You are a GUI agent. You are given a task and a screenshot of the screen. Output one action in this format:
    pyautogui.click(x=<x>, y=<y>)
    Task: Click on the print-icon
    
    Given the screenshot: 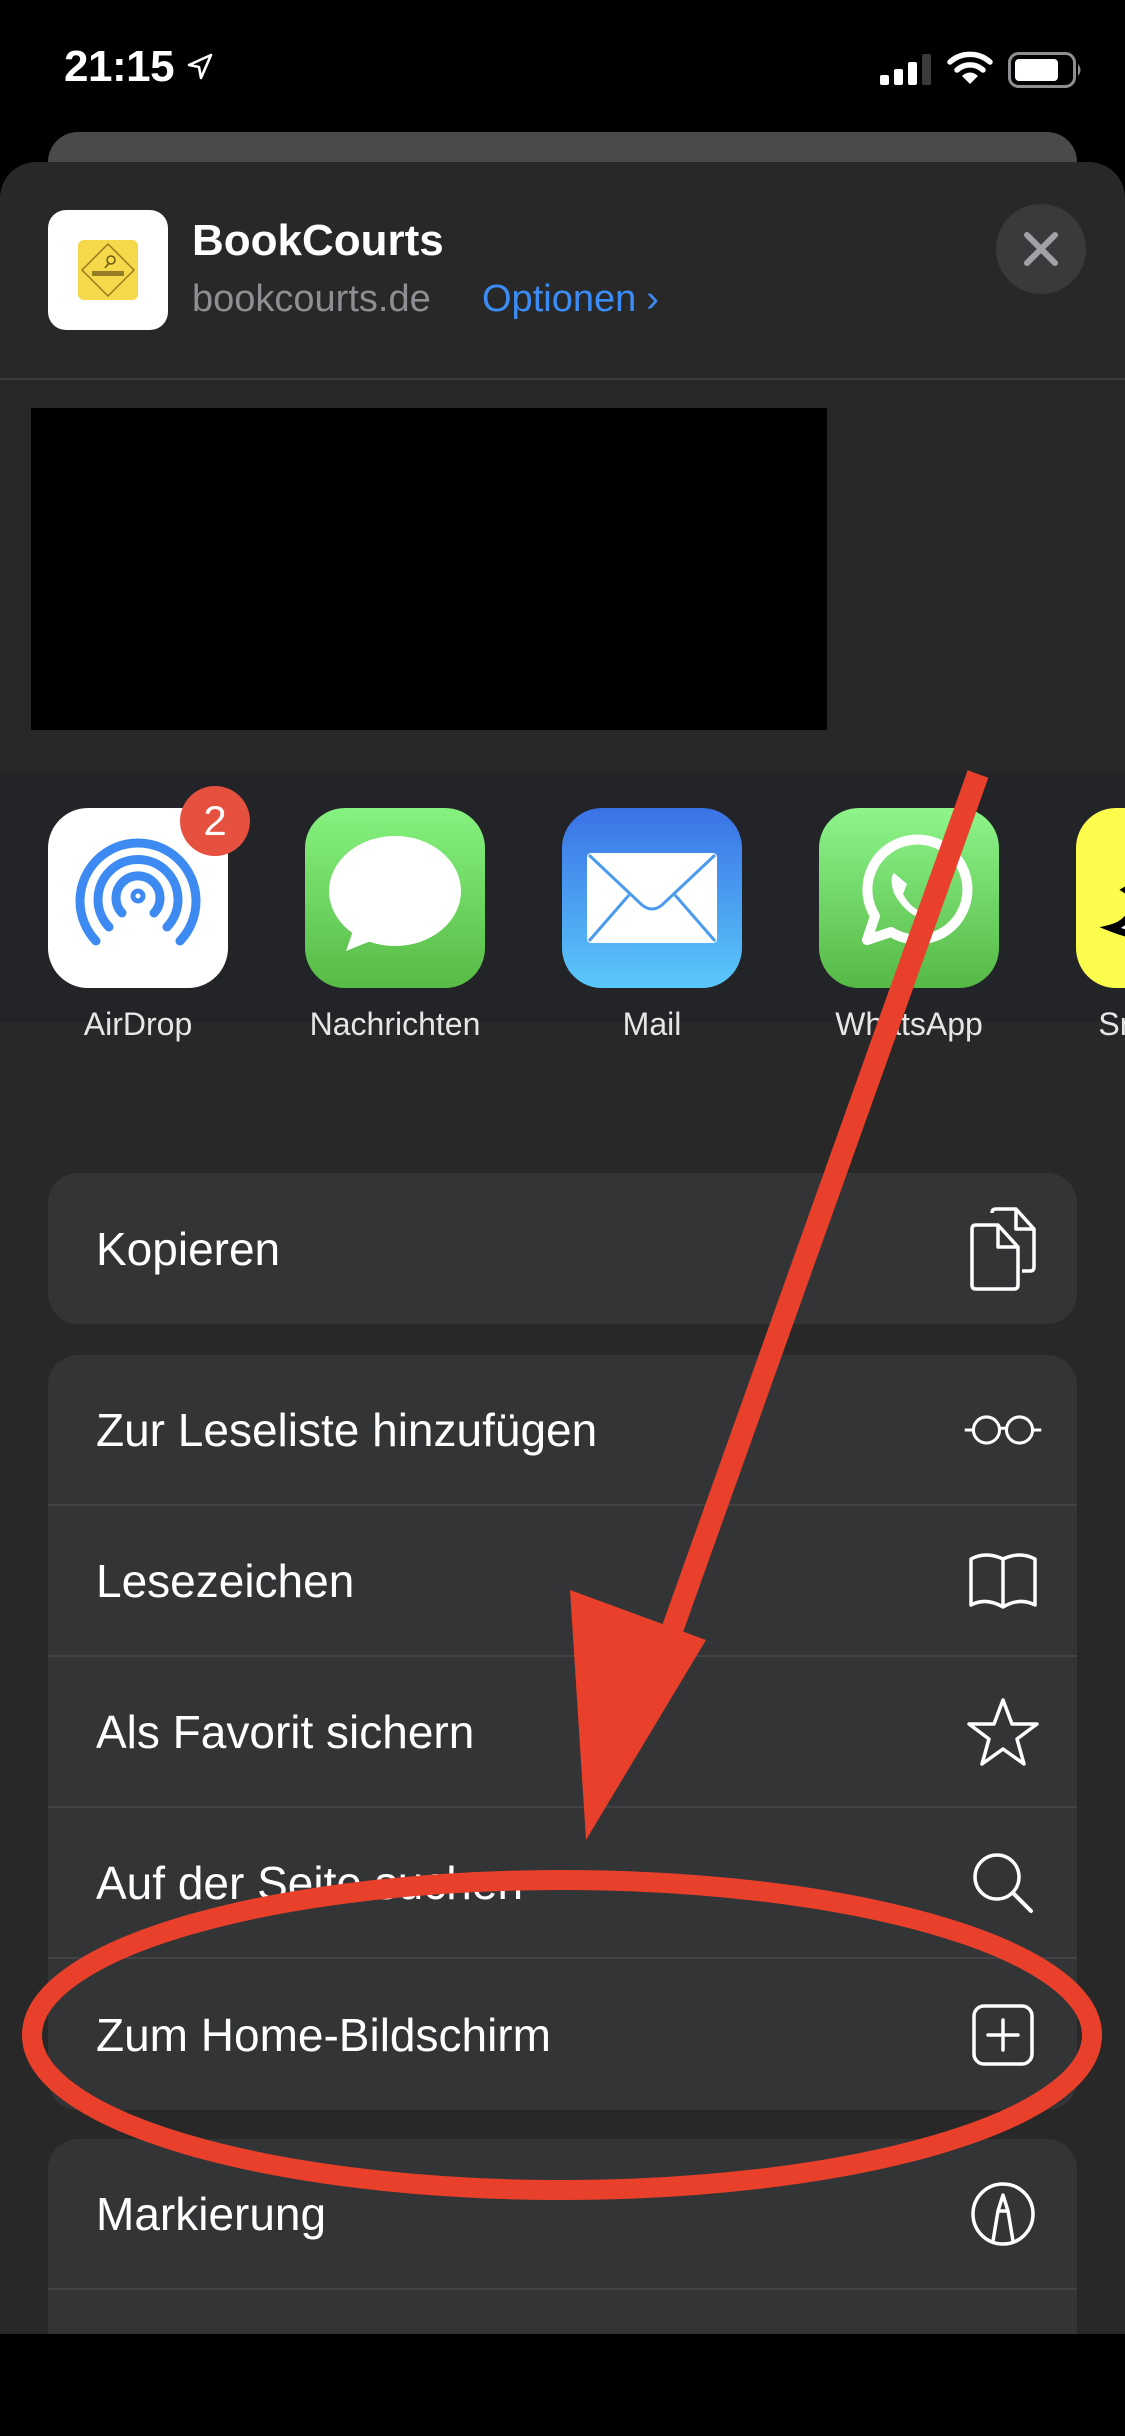 What is the action you would take?
    pyautogui.click(x=1003, y=2330)
    